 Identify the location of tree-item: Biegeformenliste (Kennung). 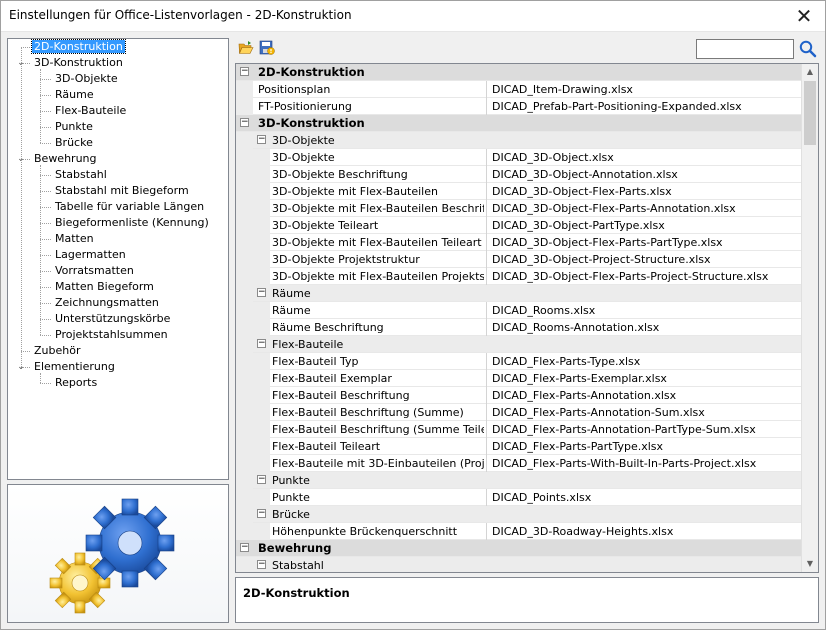
(132, 223).